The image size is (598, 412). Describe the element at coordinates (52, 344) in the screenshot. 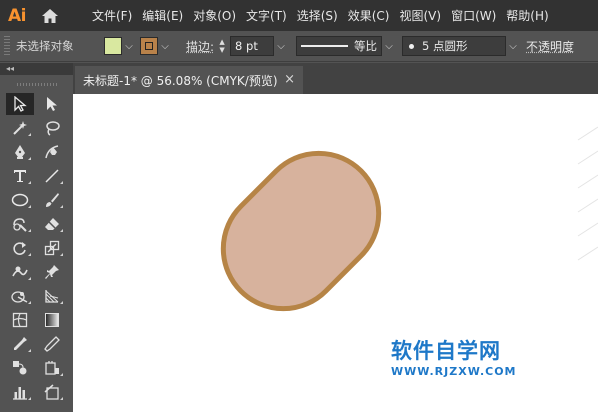

I see `measure-eyedropper-tool-icon` at that location.